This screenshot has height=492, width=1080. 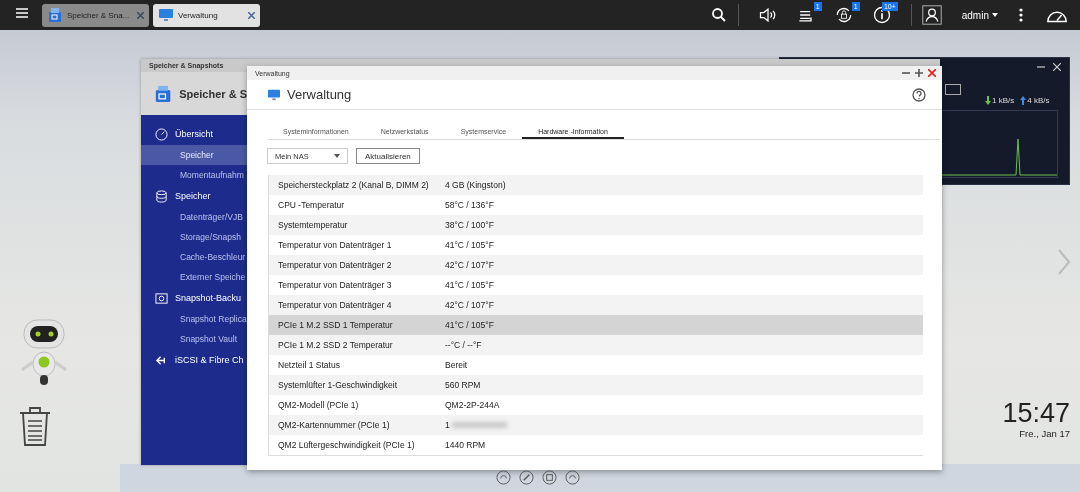 I want to click on sidebar-item: Snapshot Vault, so click(x=194, y=339).